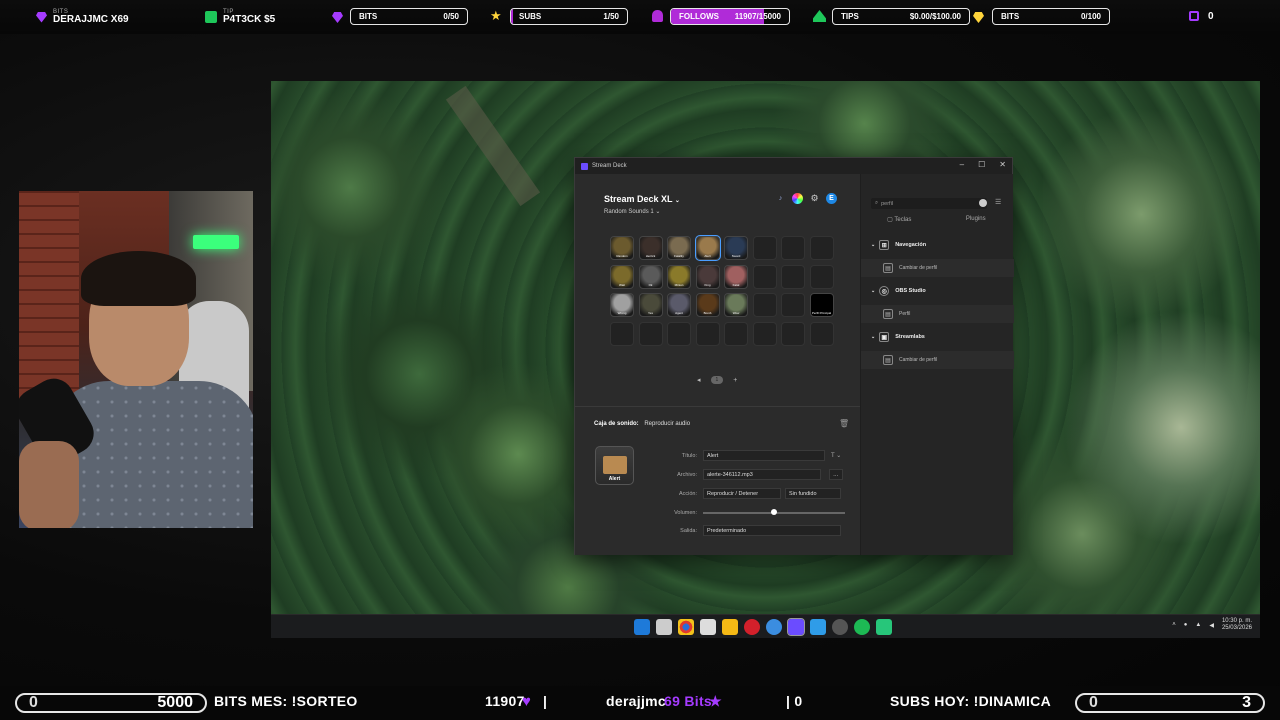  Describe the element at coordinates (650, 256) in the screenshot. I see `key-label: Herrick` at that location.